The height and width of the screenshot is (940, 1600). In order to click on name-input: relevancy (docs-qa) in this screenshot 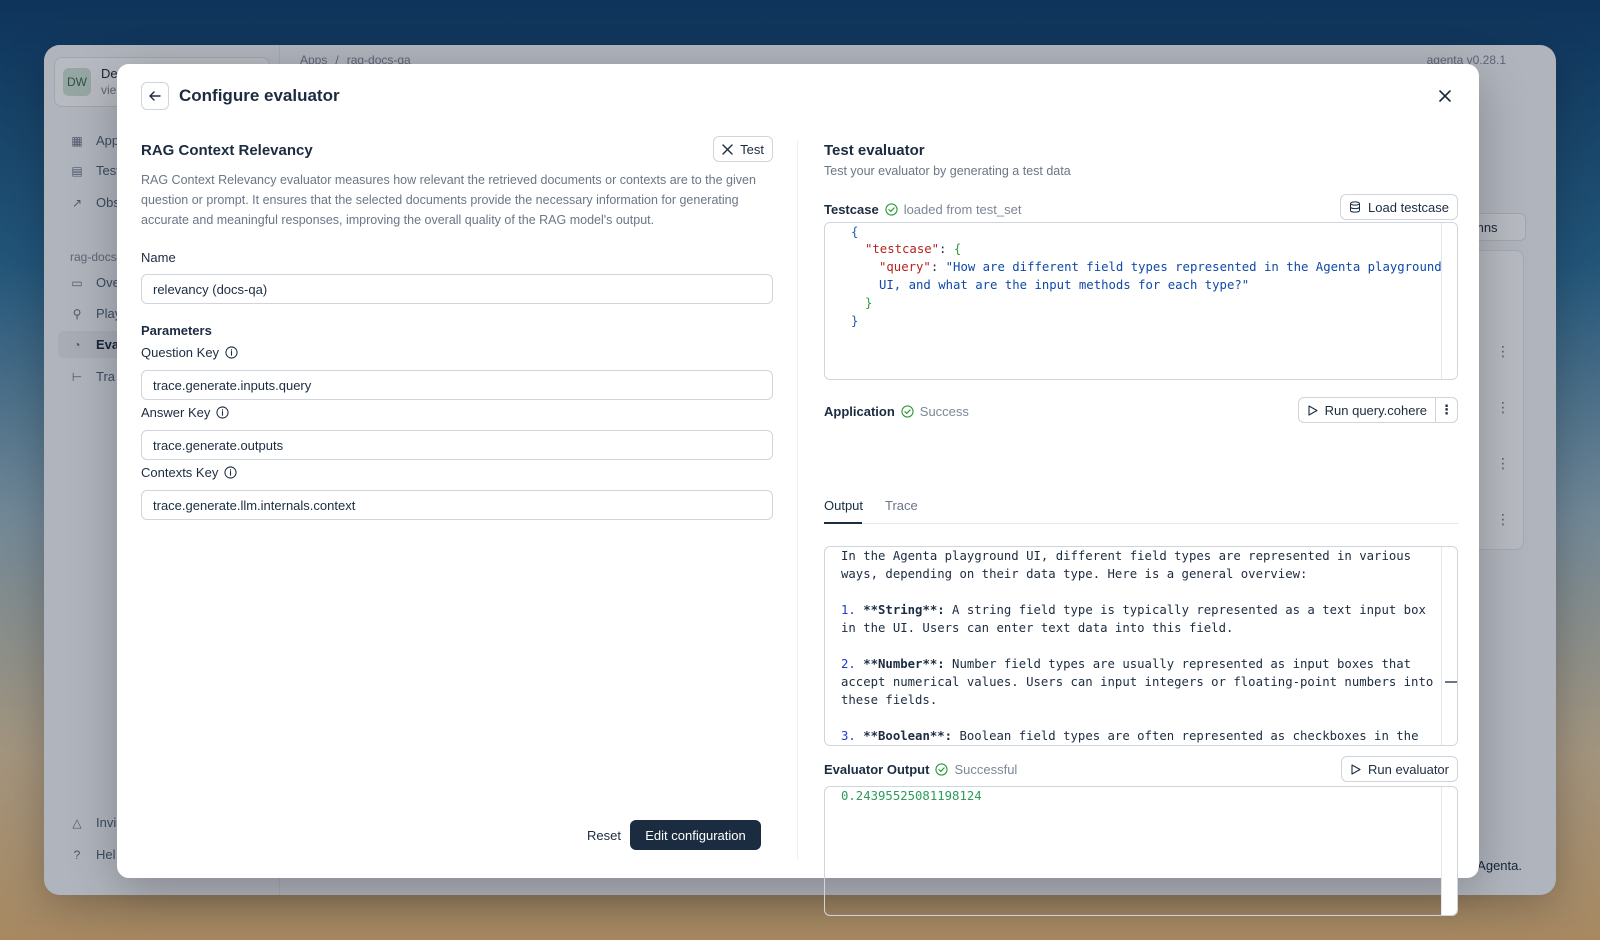, I will do `click(457, 289)`.